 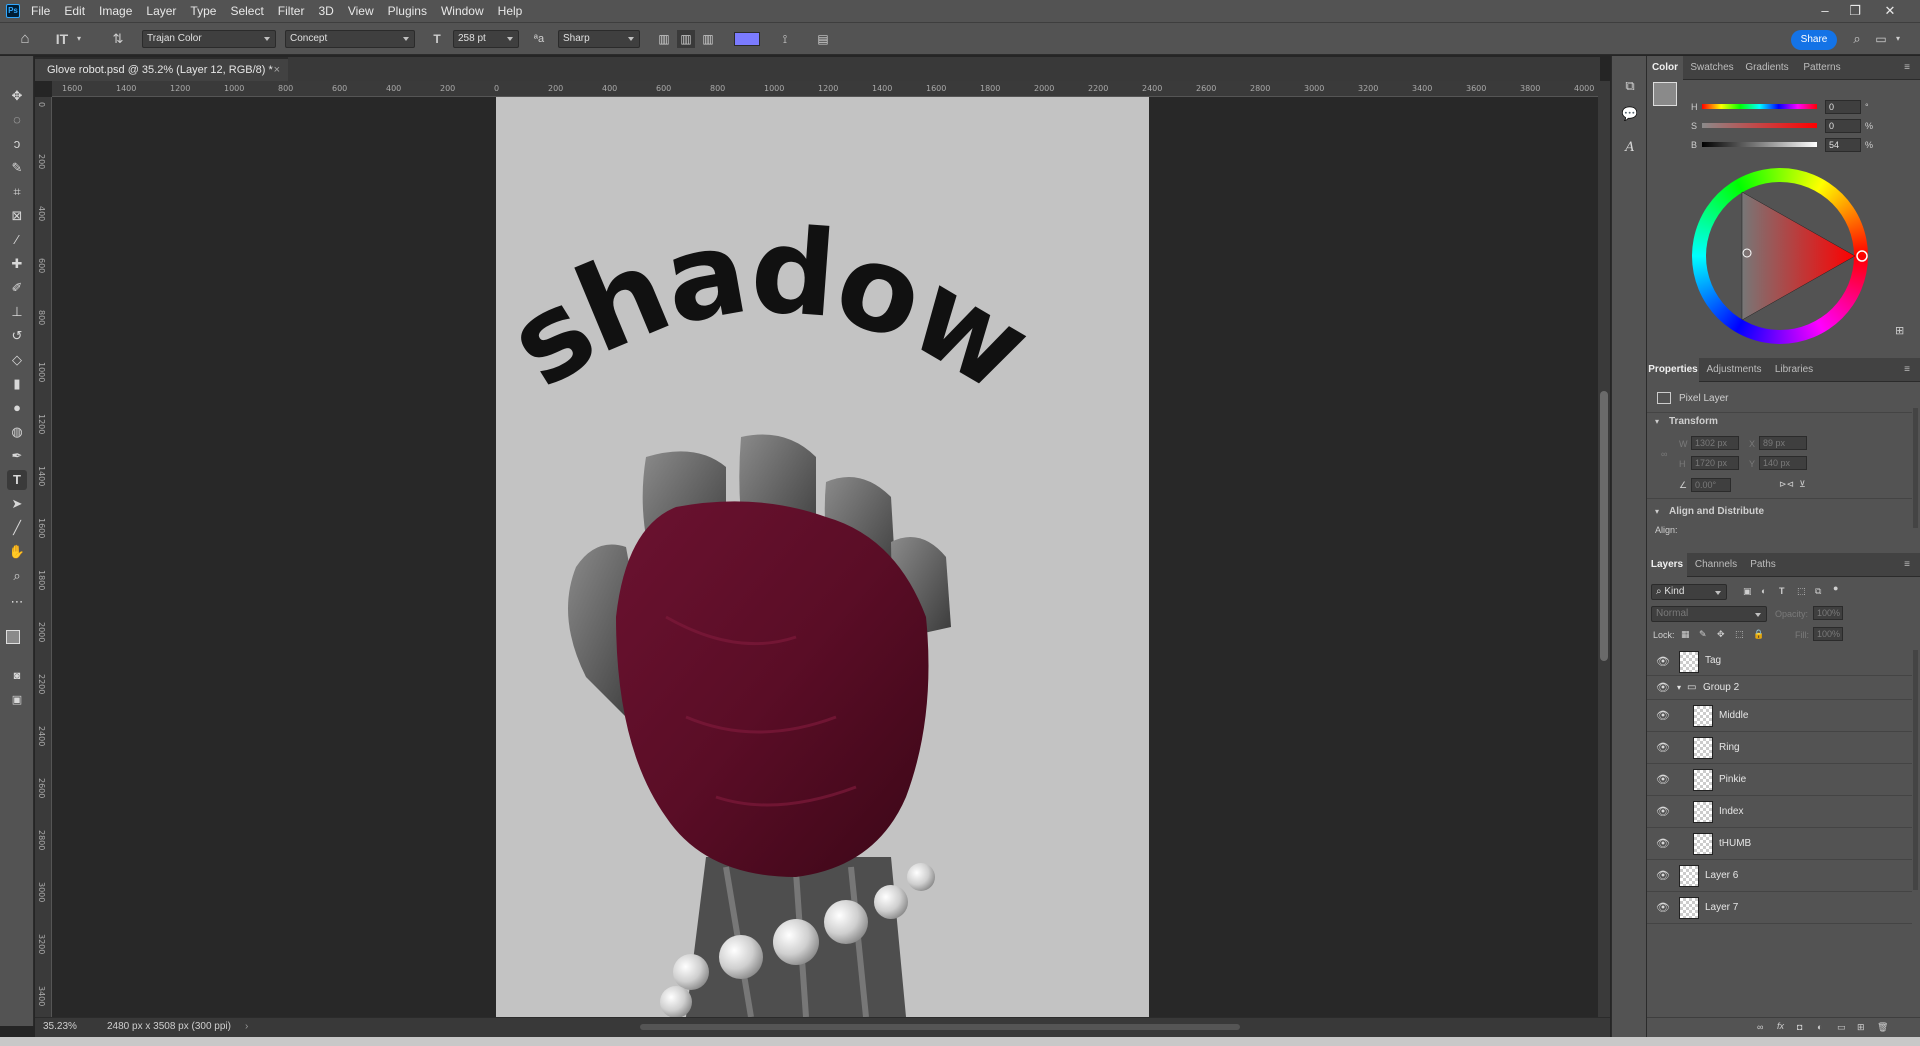 What do you see at coordinates (1759, 106) in the screenshot?
I see `hue-slider` at bounding box center [1759, 106].